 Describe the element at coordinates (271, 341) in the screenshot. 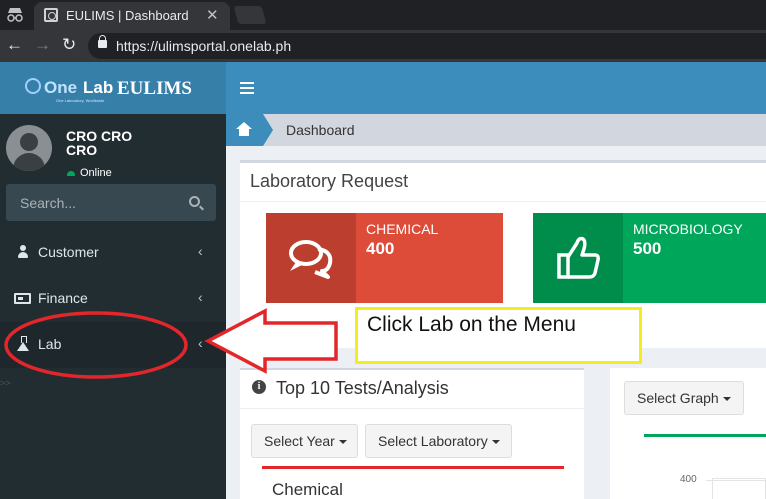

I see `annotation-arrow` at that location.